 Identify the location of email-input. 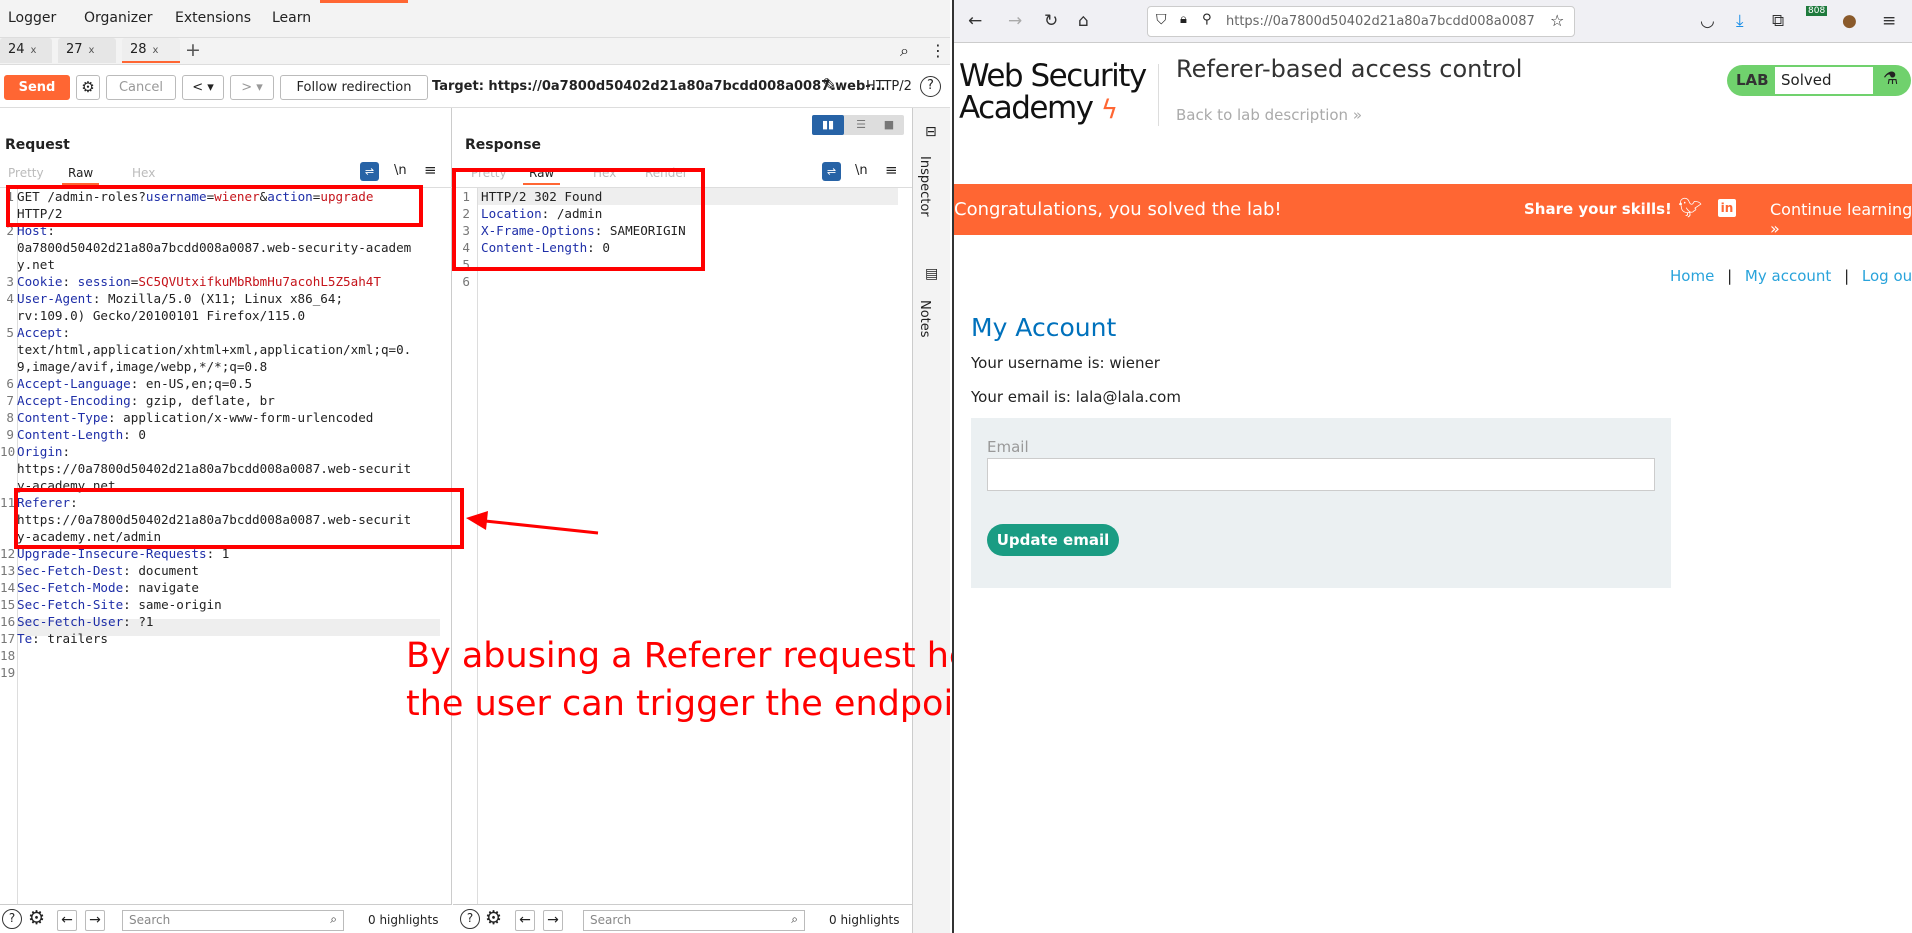
(1321, 474).